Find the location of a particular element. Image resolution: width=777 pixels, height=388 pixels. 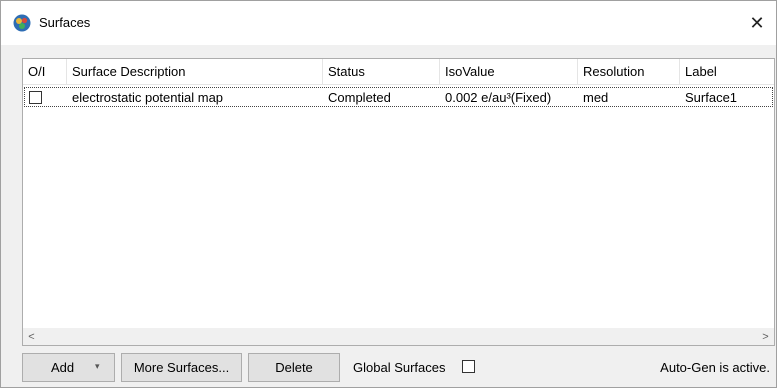

row-isovalue: 0.002 e/au³(Fixed) is located at coordinates (498, 97).